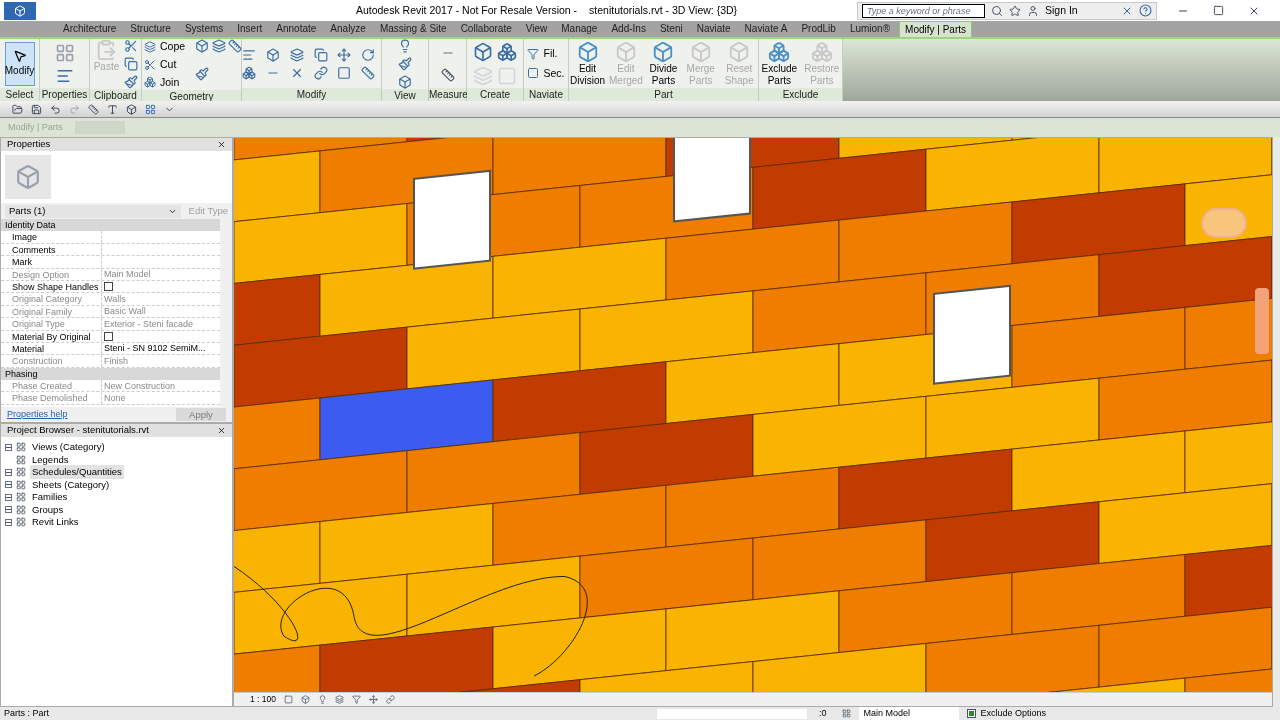 This screenshot has width=1280, height=720. I want to click on ribbon-tab: Analyze, so click(348, 29).